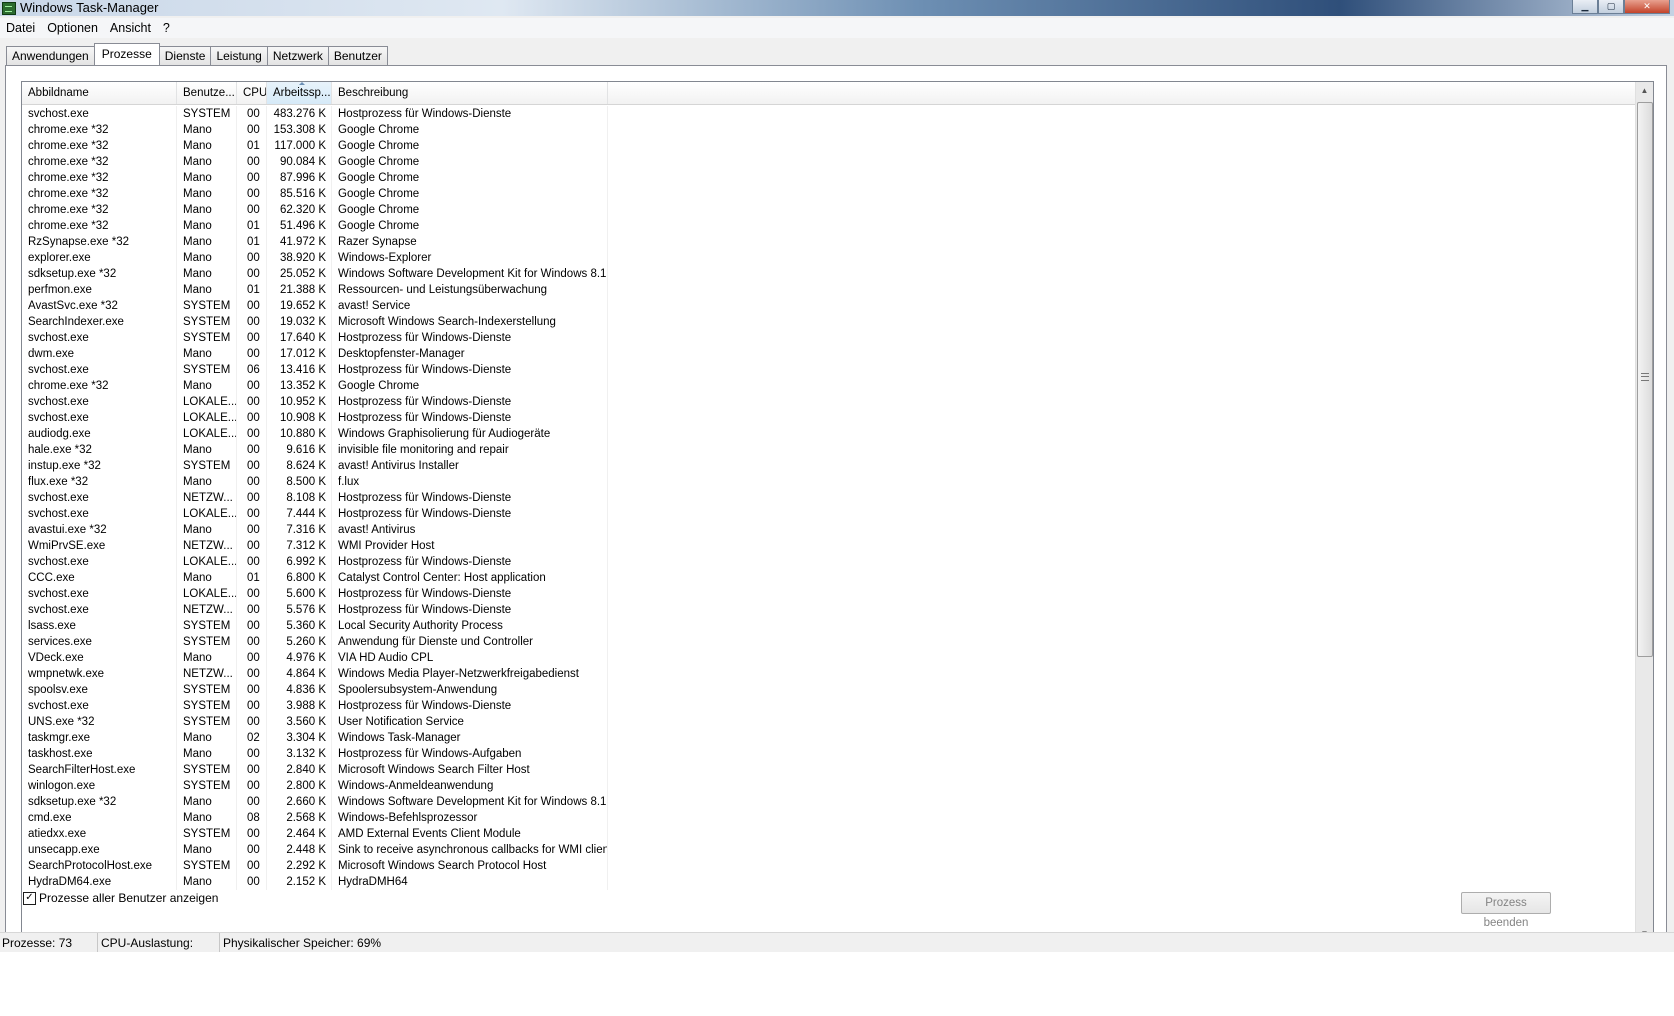  What do you see at coordinates (166, 28) in the screenshot?
I see `menu-help: ?` at bounding box center [166, 28].